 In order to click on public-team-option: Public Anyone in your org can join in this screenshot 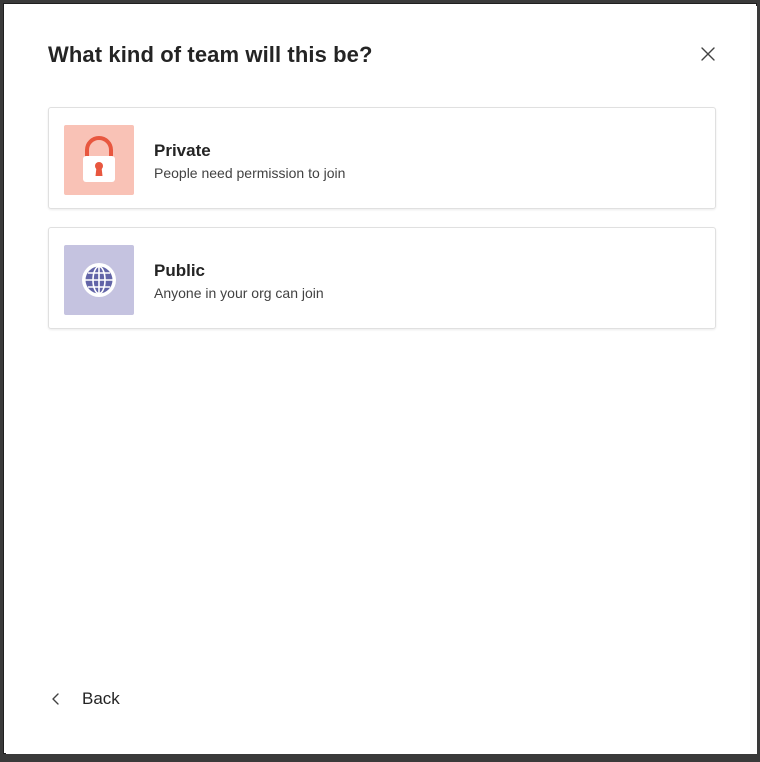, I will do `click(382, 278)`.